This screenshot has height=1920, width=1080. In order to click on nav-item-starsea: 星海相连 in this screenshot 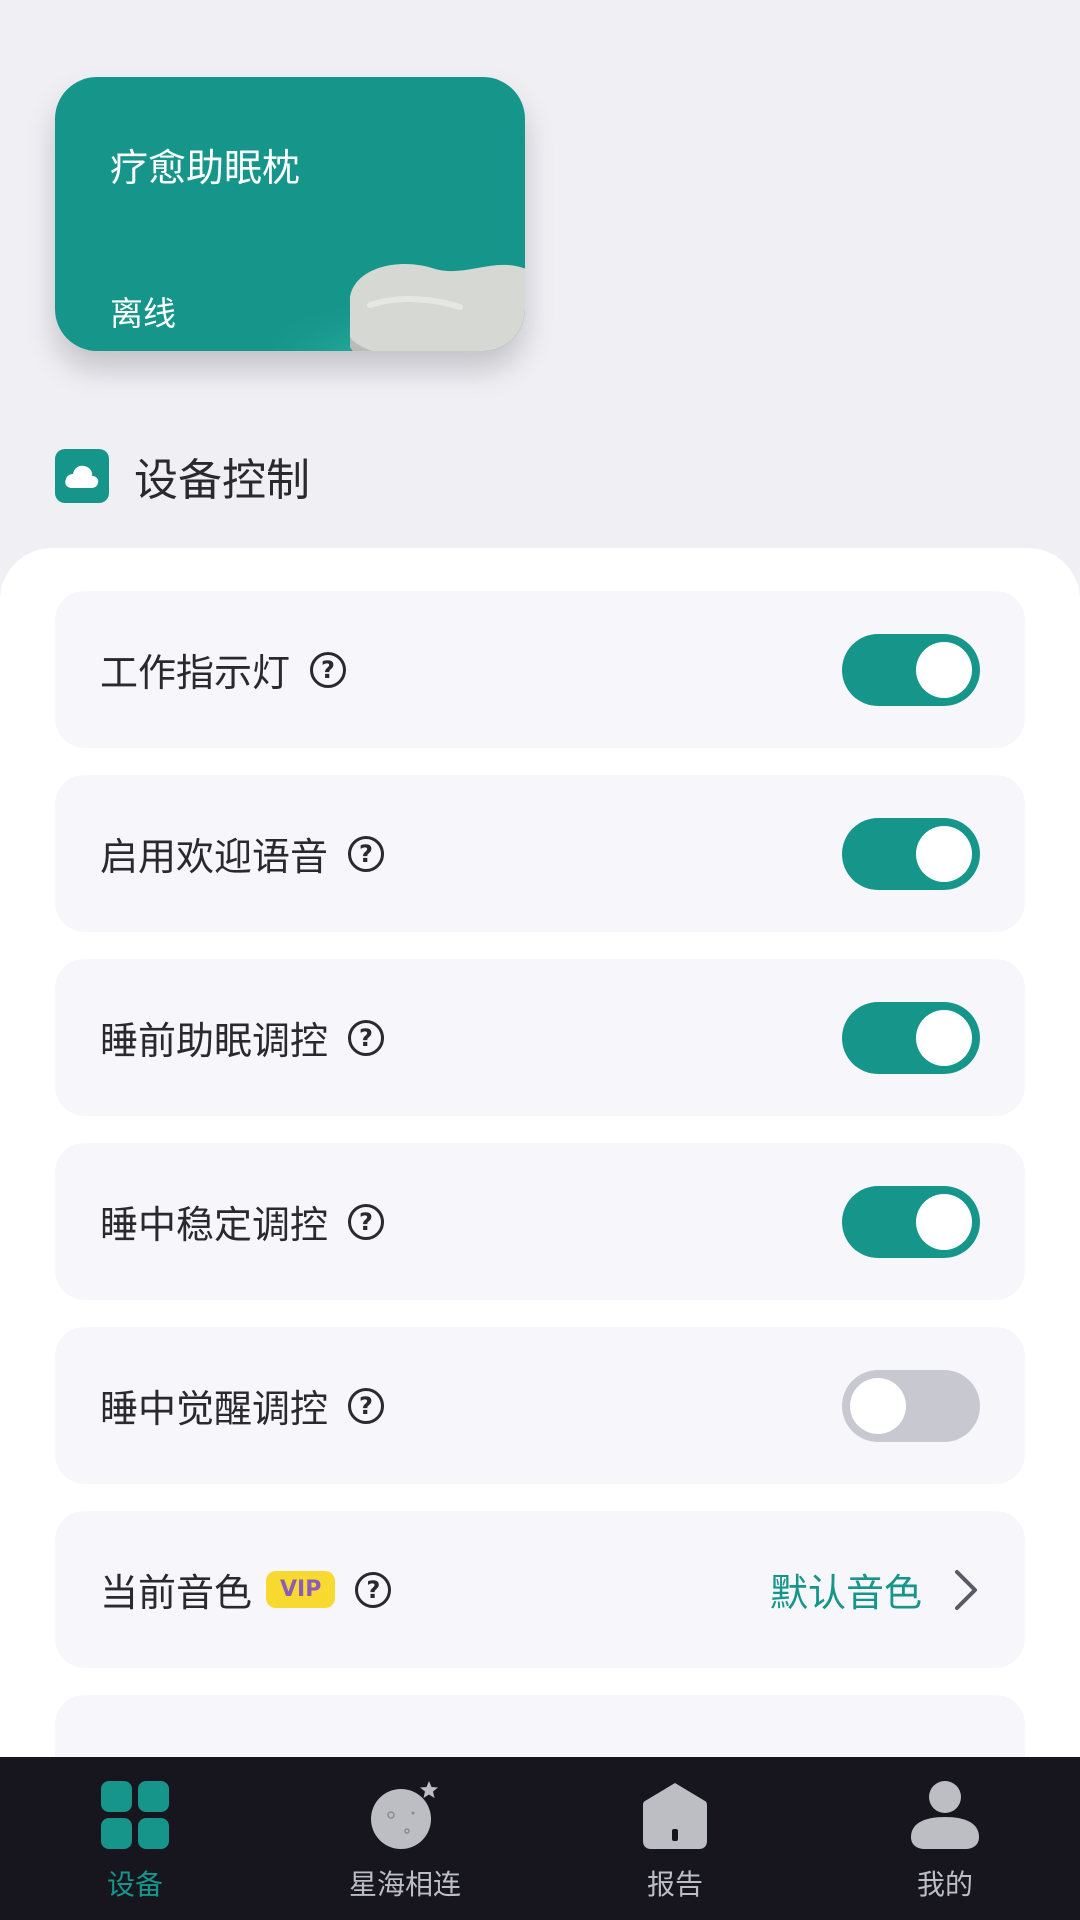, I will do `click(405, 1838)`.